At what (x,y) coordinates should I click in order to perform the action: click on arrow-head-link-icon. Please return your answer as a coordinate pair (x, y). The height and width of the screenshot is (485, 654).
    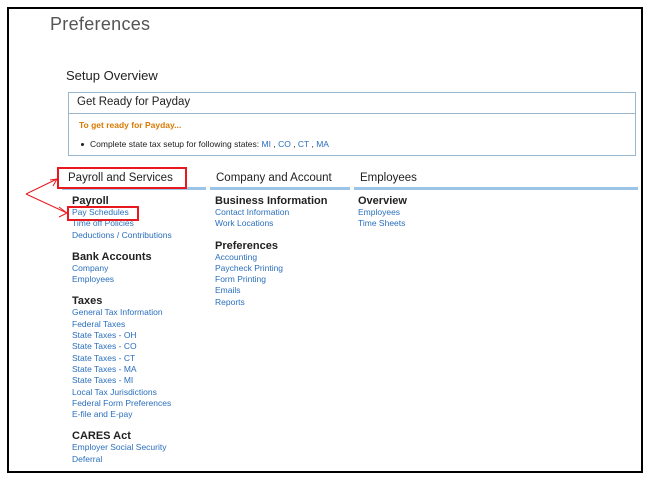
    Looking at the image, I should click on (63, 212).